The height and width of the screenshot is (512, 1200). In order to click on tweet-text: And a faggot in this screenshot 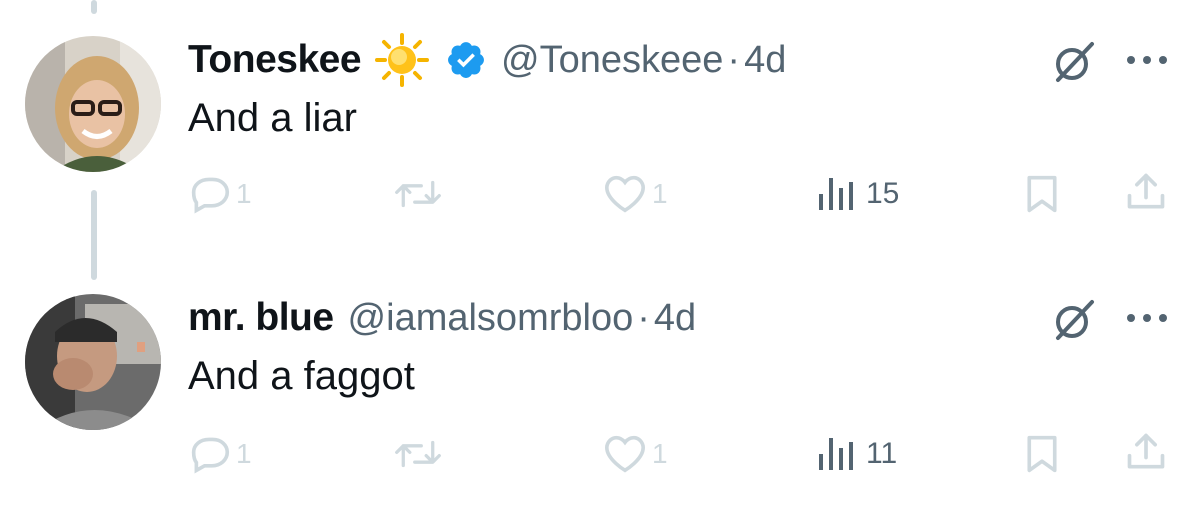, I will do `click(301, 376)`.